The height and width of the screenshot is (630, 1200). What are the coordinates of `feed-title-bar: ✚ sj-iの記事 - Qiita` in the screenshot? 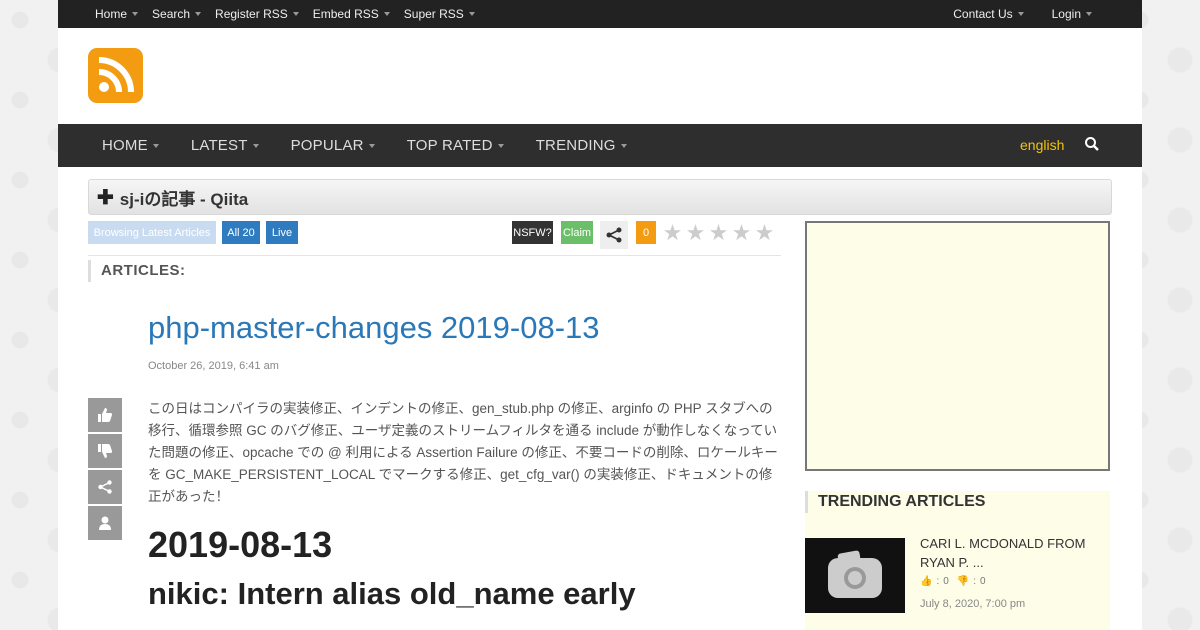 It's located at (600, 197).